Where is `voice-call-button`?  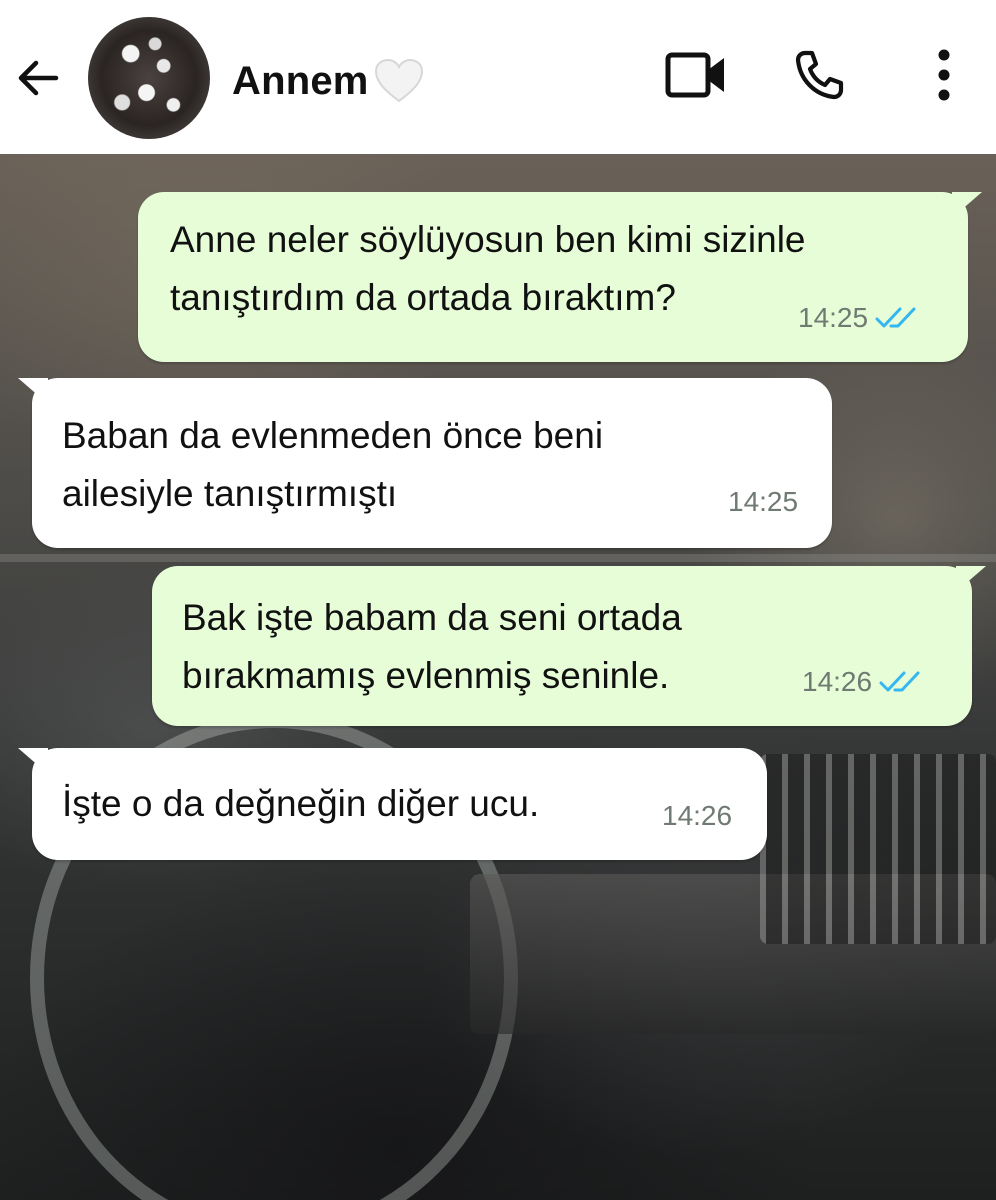
voice-call-button is located at coordinates (818, 77).